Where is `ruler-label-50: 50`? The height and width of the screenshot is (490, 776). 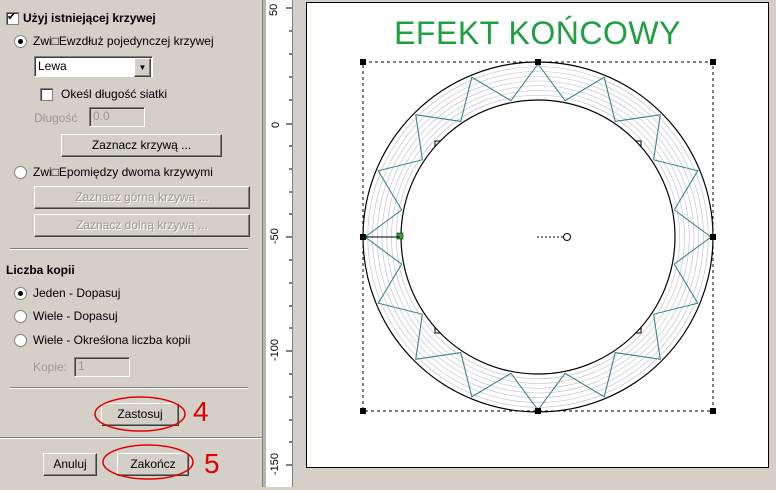
ruler-label-50: 50 is located at coordinates (274, 9).